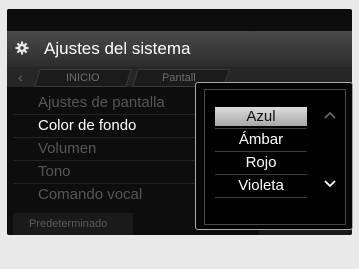 This screenshot has width=359, height=269. What do you see at coordinates (73, 224) in the screenshot?
I see `default-button: Predeterminado` at bounding box center [73, 224].